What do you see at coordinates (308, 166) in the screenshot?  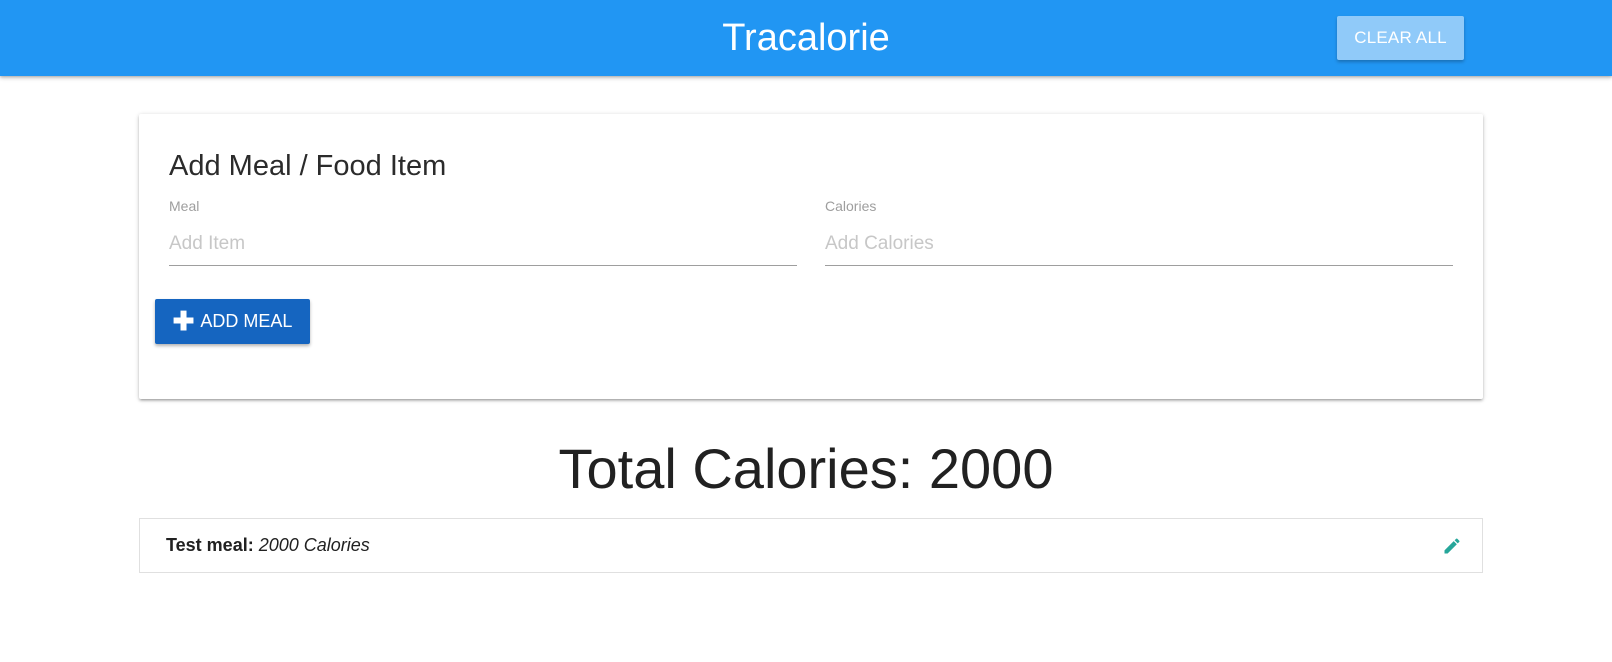 I see `card-title: Add Meal / Food Item` at bounding box center [308, 166].